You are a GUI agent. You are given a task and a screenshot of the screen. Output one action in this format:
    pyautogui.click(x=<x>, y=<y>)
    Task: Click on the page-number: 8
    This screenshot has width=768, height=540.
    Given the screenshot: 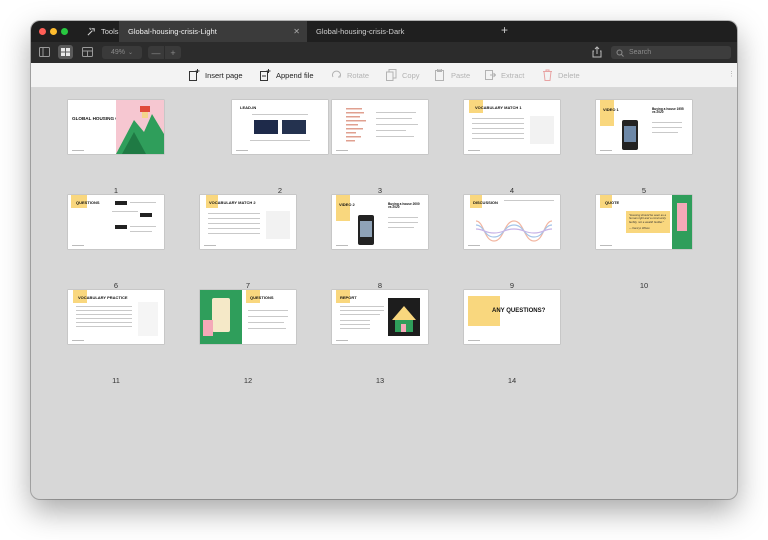 What is the action you would take?
    pyautogui.click(x=380, y=285)
    